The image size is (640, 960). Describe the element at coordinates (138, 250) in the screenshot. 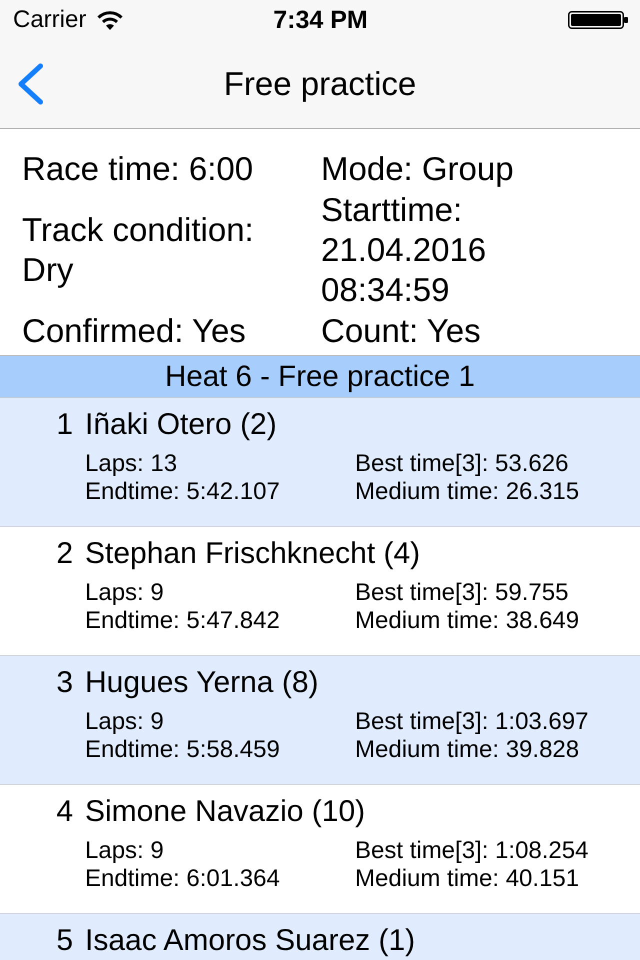

I see `race-info-text: Track condition: Dry` at that location.